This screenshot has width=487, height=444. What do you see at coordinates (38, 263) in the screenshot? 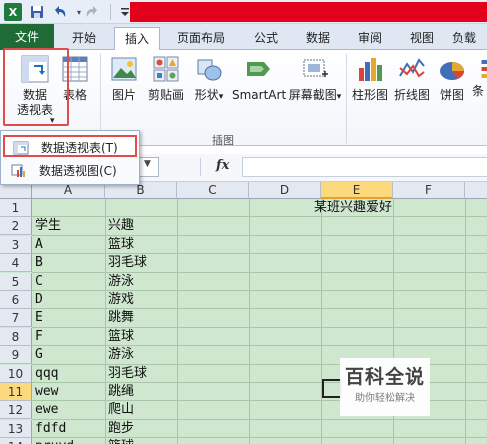
I see `cell-a: B` at bounding box center [38, 263].